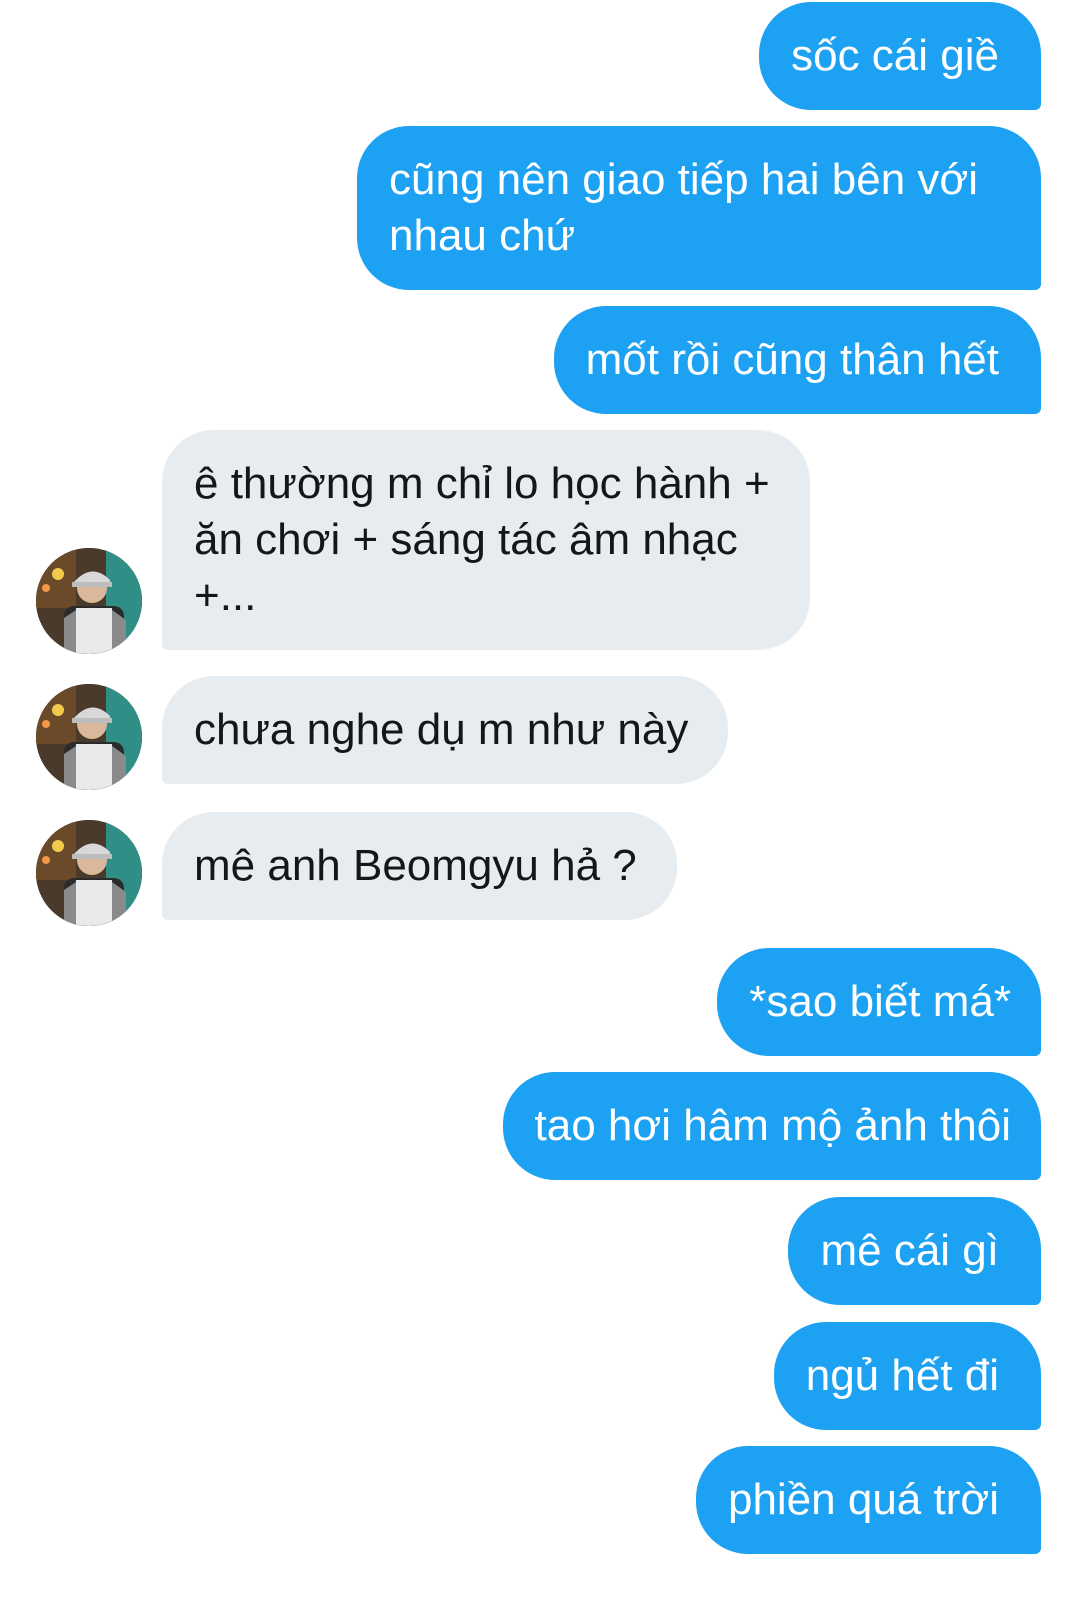 The width and height of the screenshot is (1079, 1624). What do you see at coordinates (902, 1375) in the screenshot?
I see `message-text: ngủ hết đi` at bounding box center [902, 1375].